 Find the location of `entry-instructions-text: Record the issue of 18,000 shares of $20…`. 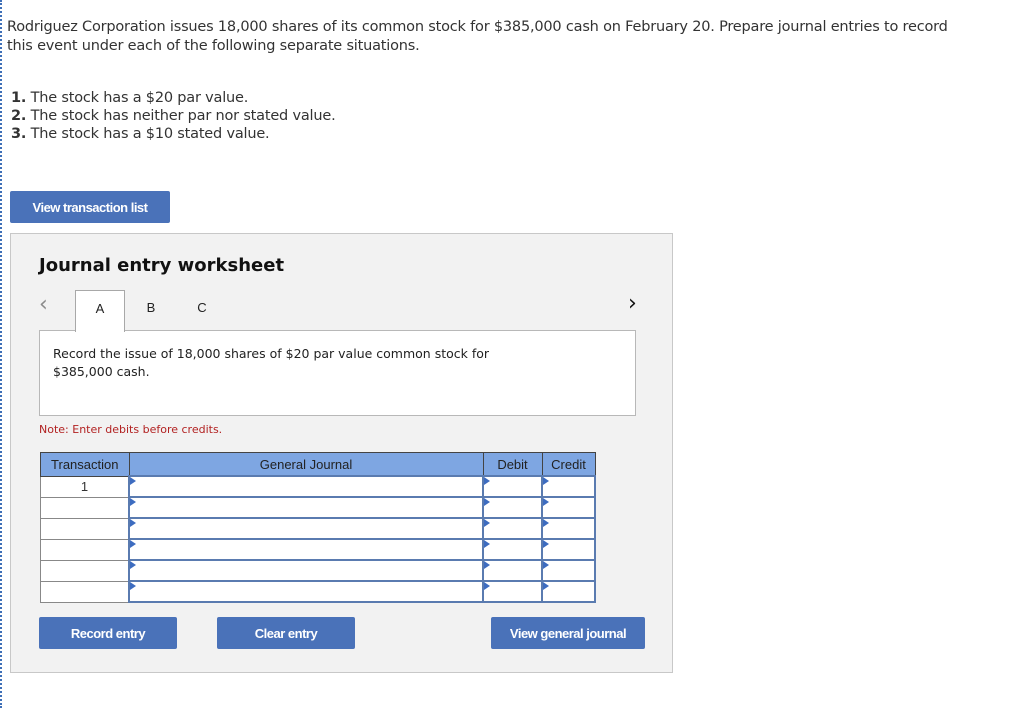

entry-instructions-text: Record the issue of 18,000 shares of $20… is located at coordinates (271, 362).